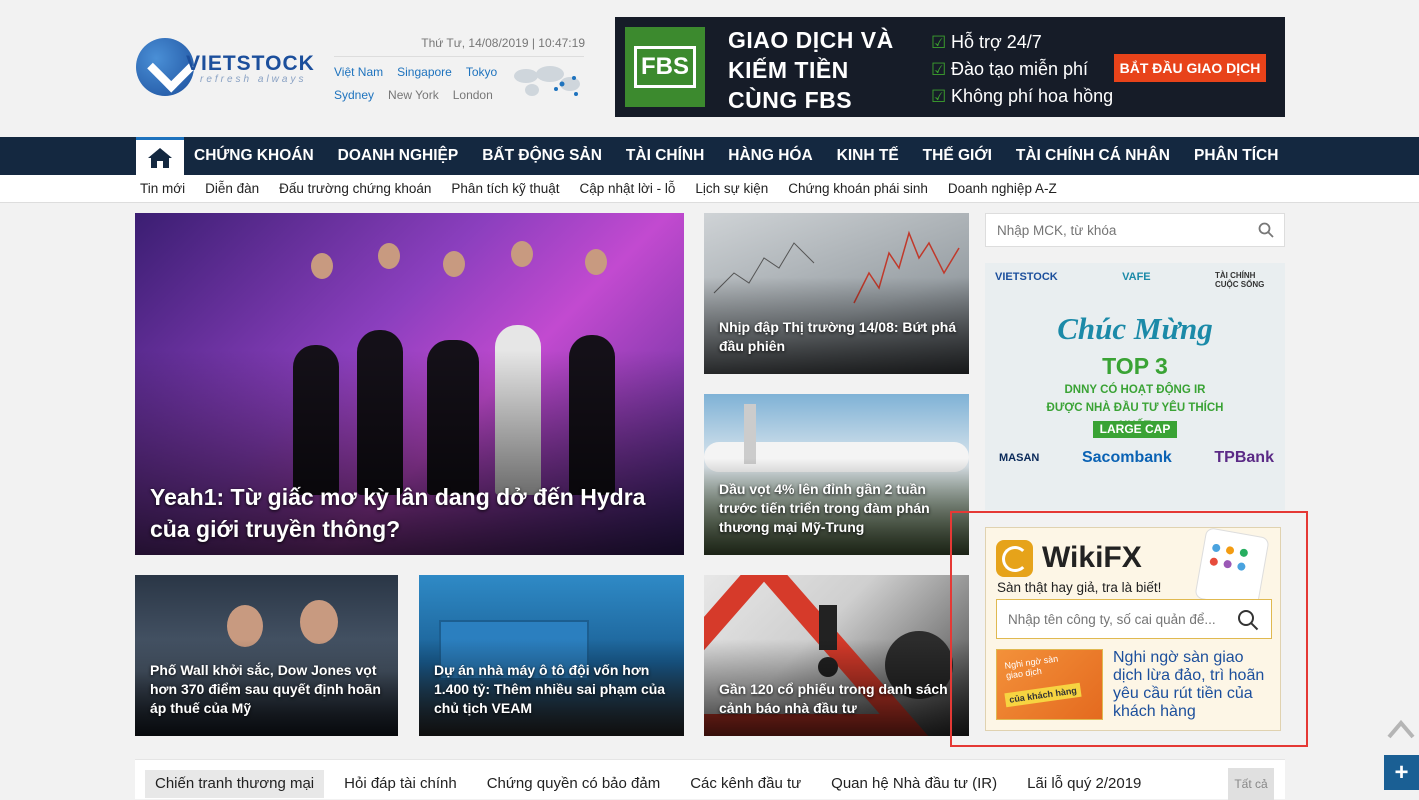  I want to click on nav-bat-dong-san: BẤT ĐỘNG SẢN, so click(542, 156).